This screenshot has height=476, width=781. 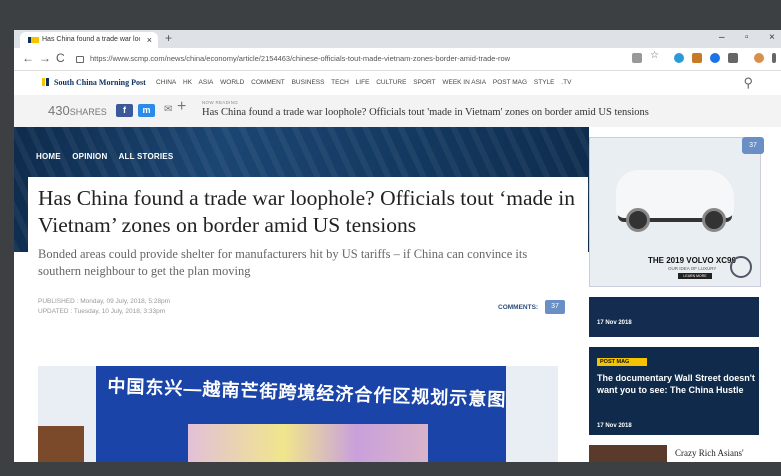 What do you see at coordinates (748, 83) in the screenshot?
I see `search-icon: ⚲` at bounding box center [748, 83].